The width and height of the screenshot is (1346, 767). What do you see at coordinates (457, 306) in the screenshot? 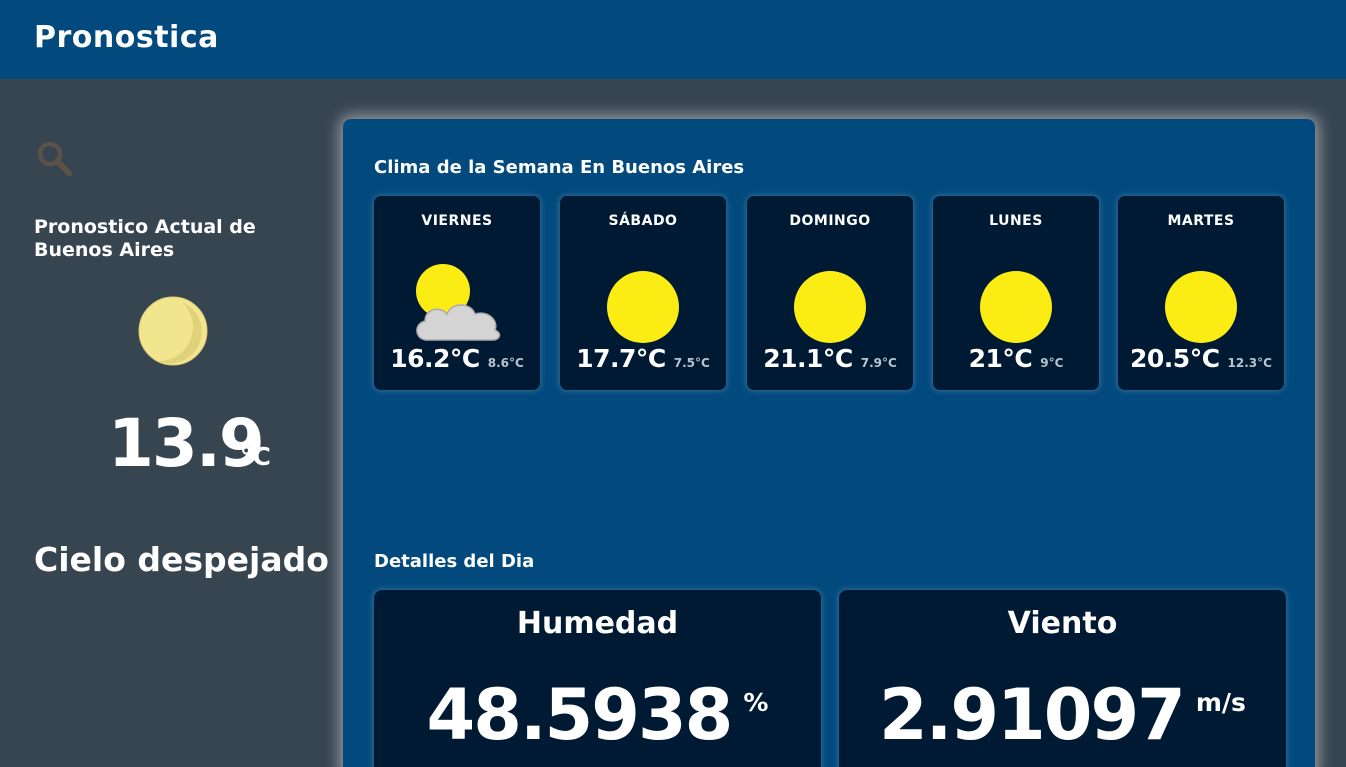
I see `partly-cloudy-icon` at bounding box center [457, 306].